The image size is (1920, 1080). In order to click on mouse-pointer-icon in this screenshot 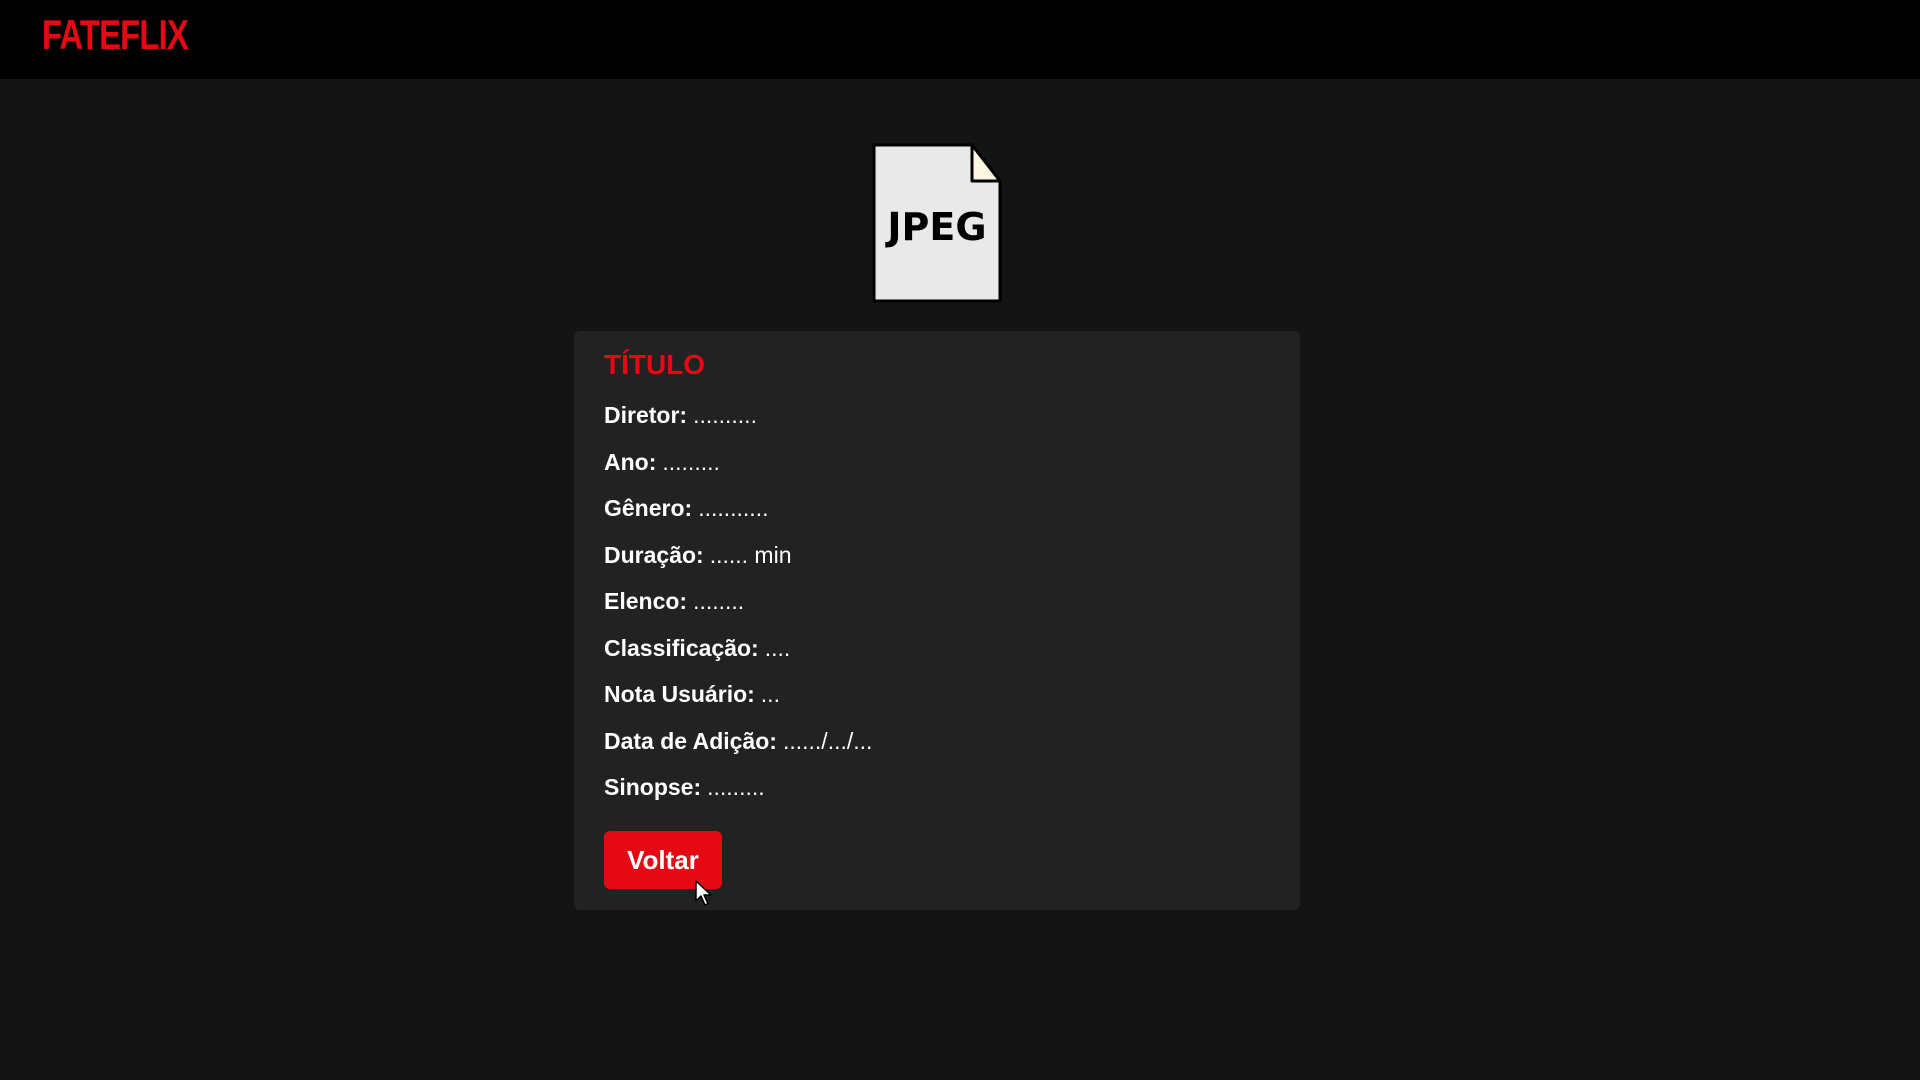, I will do `click(703, 893)`.